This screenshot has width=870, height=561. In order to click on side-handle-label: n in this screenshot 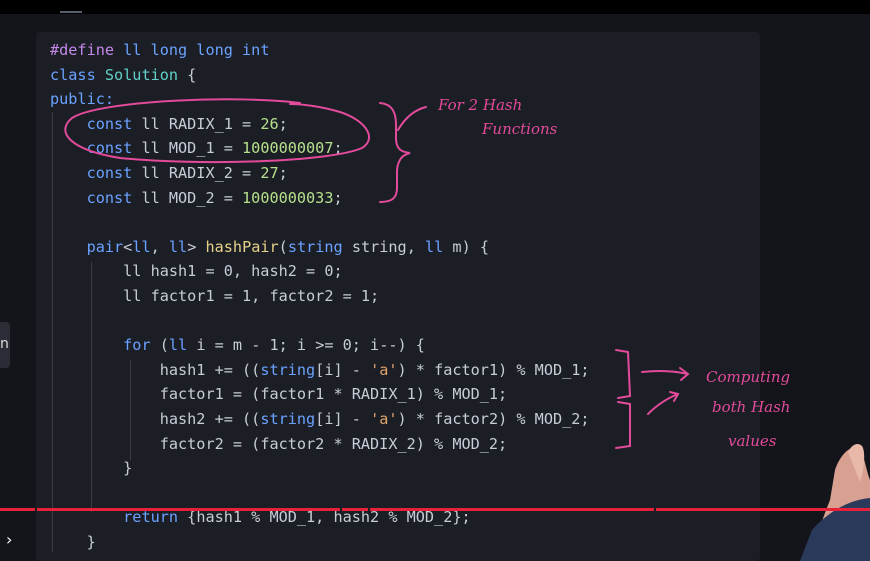, I will do `click(4, 344)`.